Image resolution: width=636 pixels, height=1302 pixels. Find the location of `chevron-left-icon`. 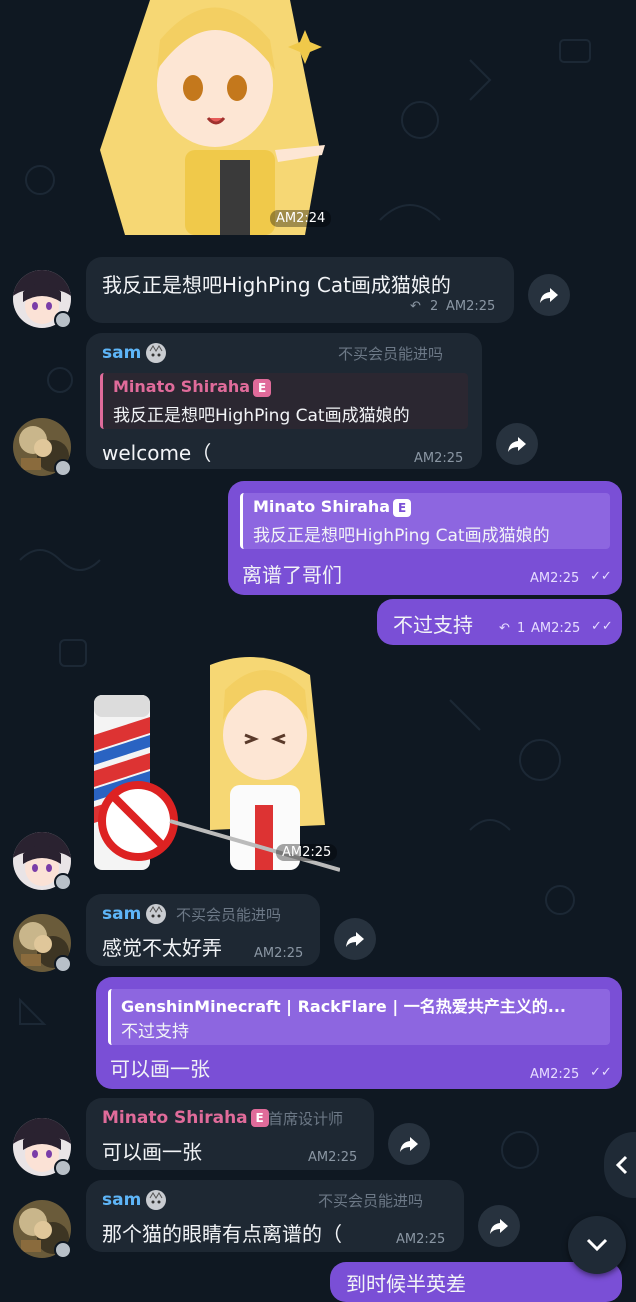

chevron-left-icon is located at coordinates (621, 1165).